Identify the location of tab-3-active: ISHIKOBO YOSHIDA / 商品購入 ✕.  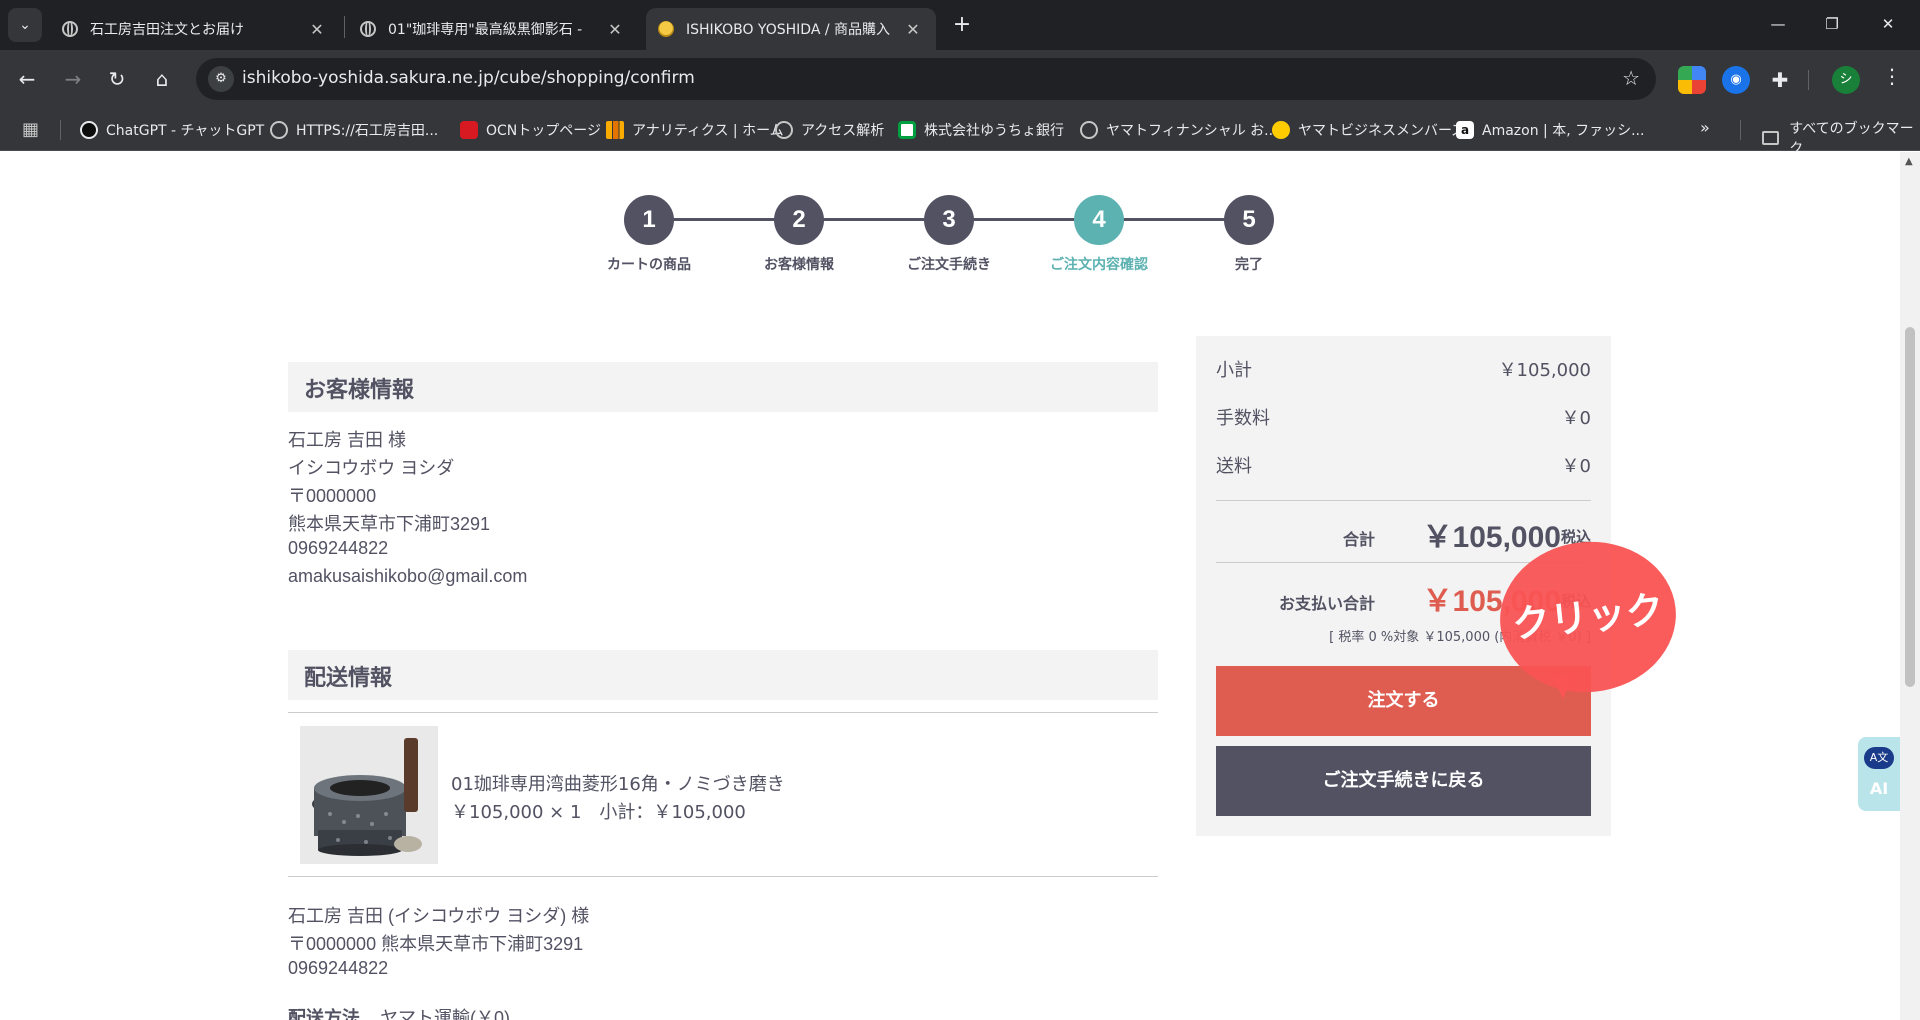
(791, 29).